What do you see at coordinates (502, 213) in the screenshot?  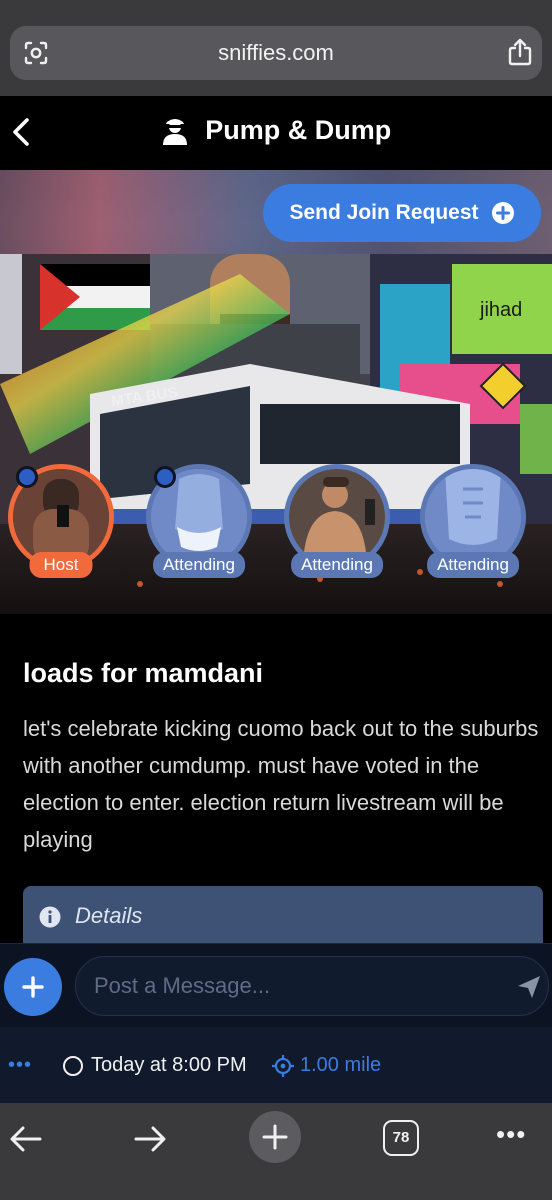 I see `plus-circle-icon` at bounding box center [502, 213].